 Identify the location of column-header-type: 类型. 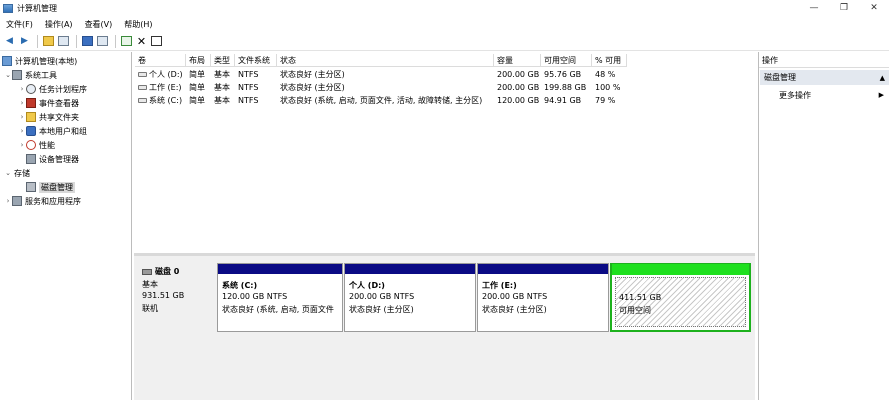
(223, 60).